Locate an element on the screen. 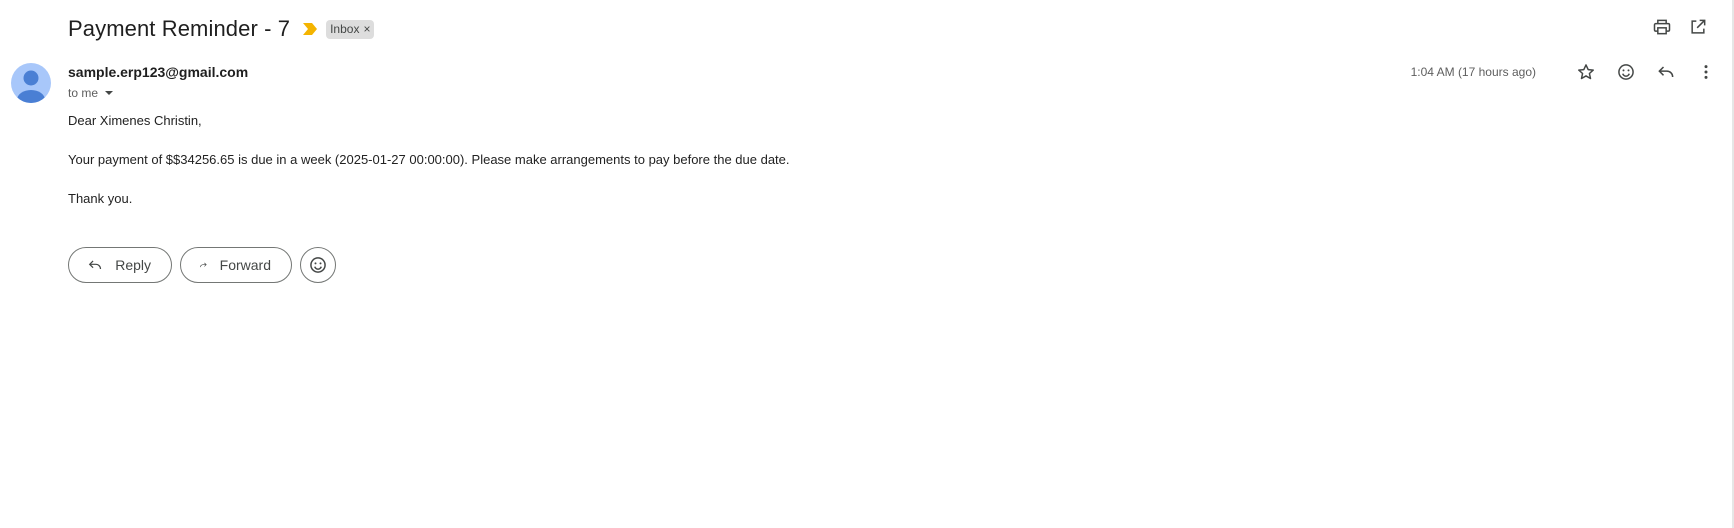 The width and height of the screenshot is (1734, 528). thread-toolbar is located at coordinates (1680, 27).